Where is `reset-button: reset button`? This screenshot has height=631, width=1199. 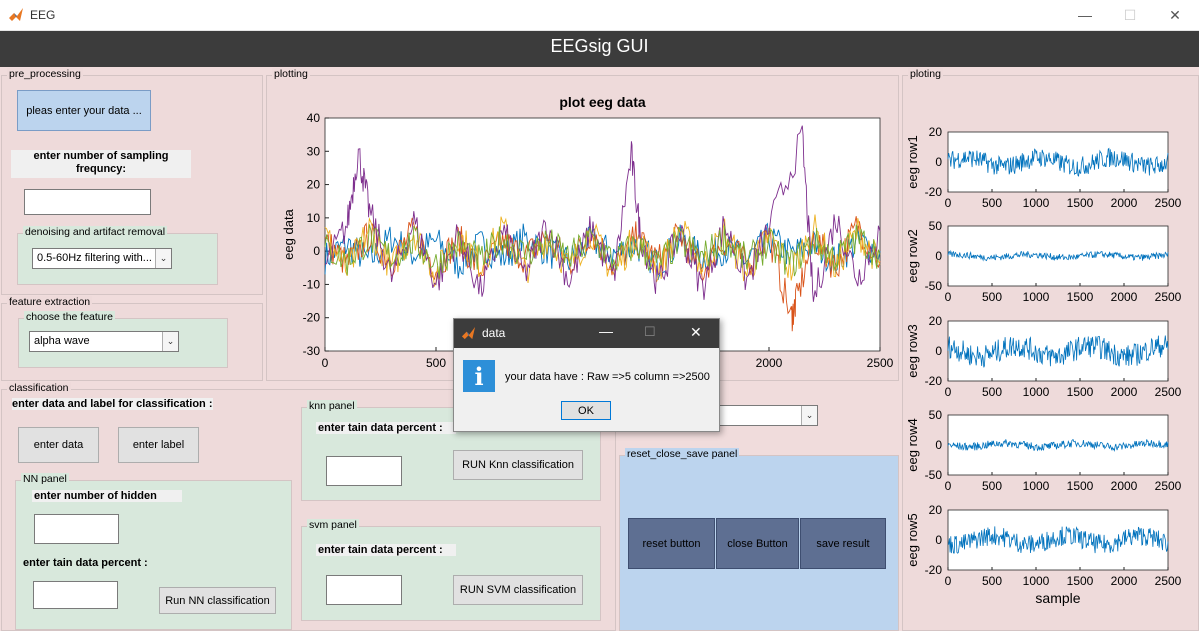
reset-button: reset button is located at coordinates (671, 543).